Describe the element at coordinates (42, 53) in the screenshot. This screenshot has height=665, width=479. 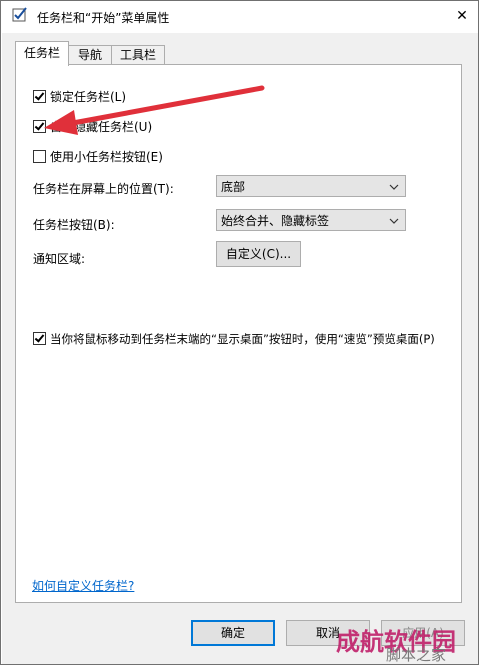
I see `tab-taskbar: 任务栏` at that location.